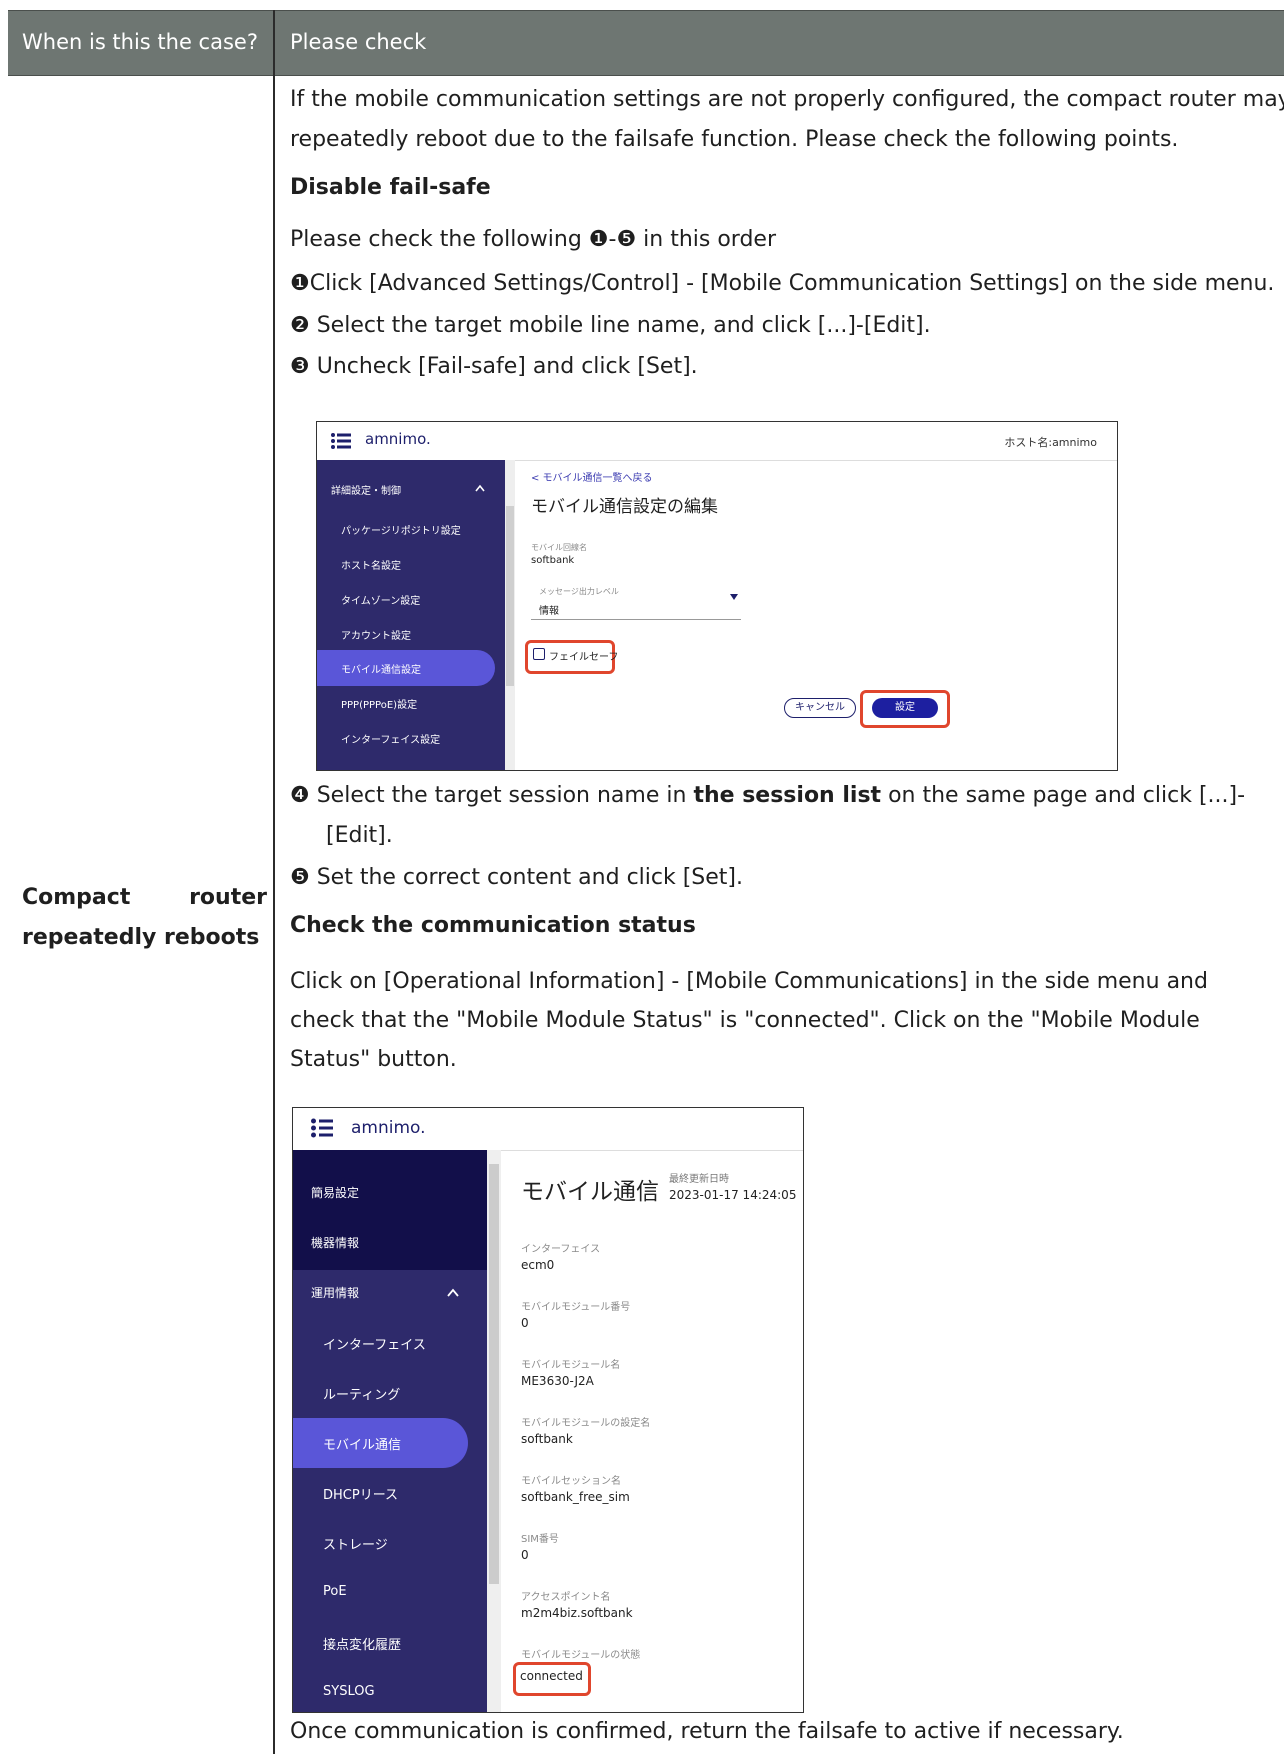  Describe the element at coordinates (538, 1265) in the screenshot. I see `field-value-interface: ecm0` at that location.